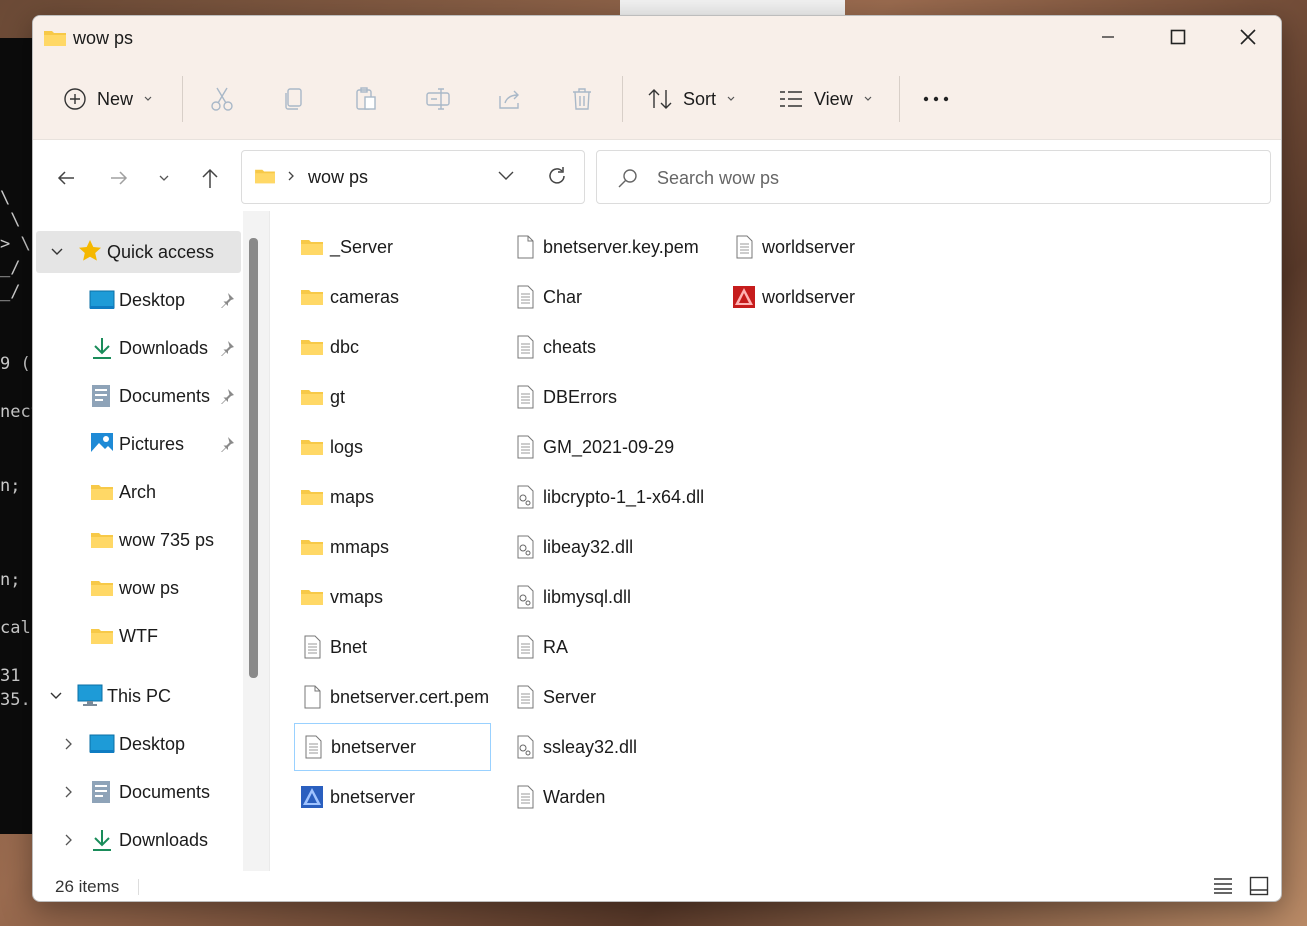 The width and height of the screenshot is (1307, 926). Describe the element at coordinates (744, 297) in the screenshot. I see `worldserver-app-icon` at that location.